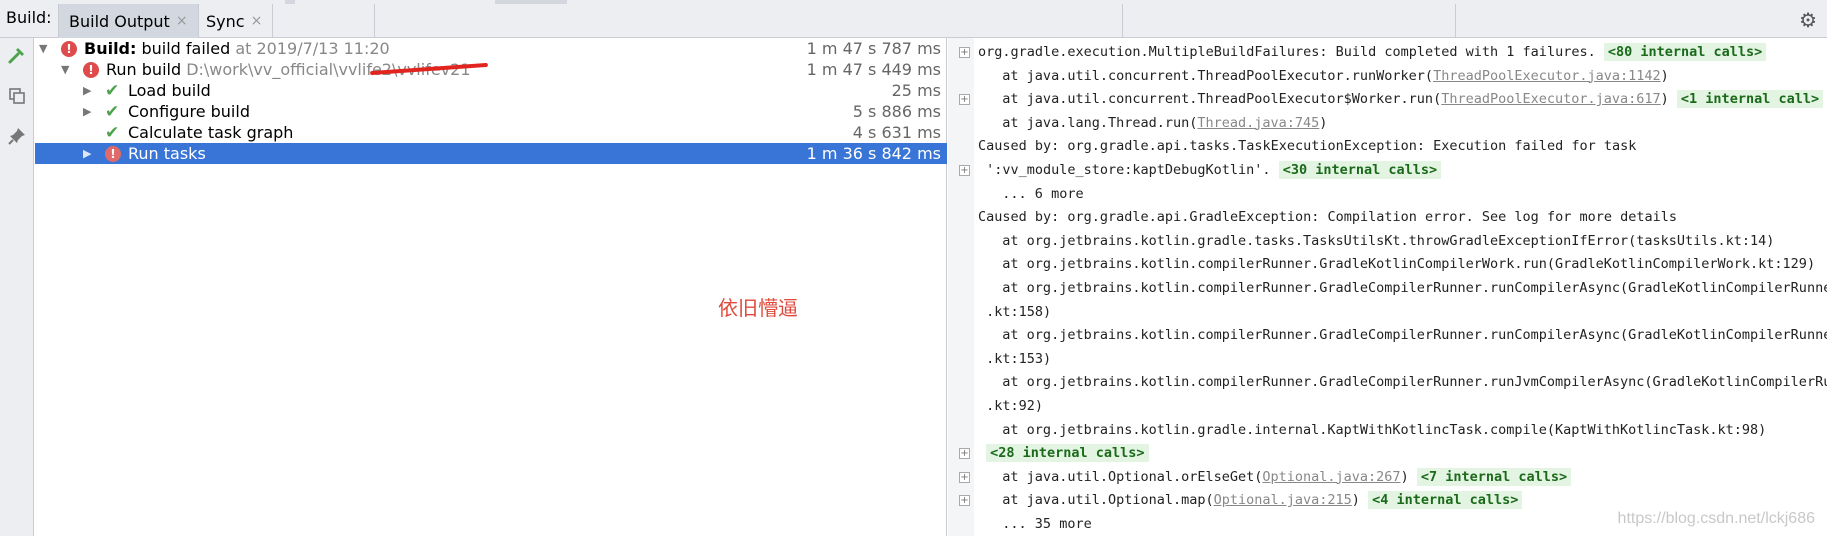 The height and width of the screenshot is (536, 1827). What do you see at coordinates (211, 132) in the screenshot?
I see `tree-row-label: Calculate task graph` at bounding box center [211, 132].